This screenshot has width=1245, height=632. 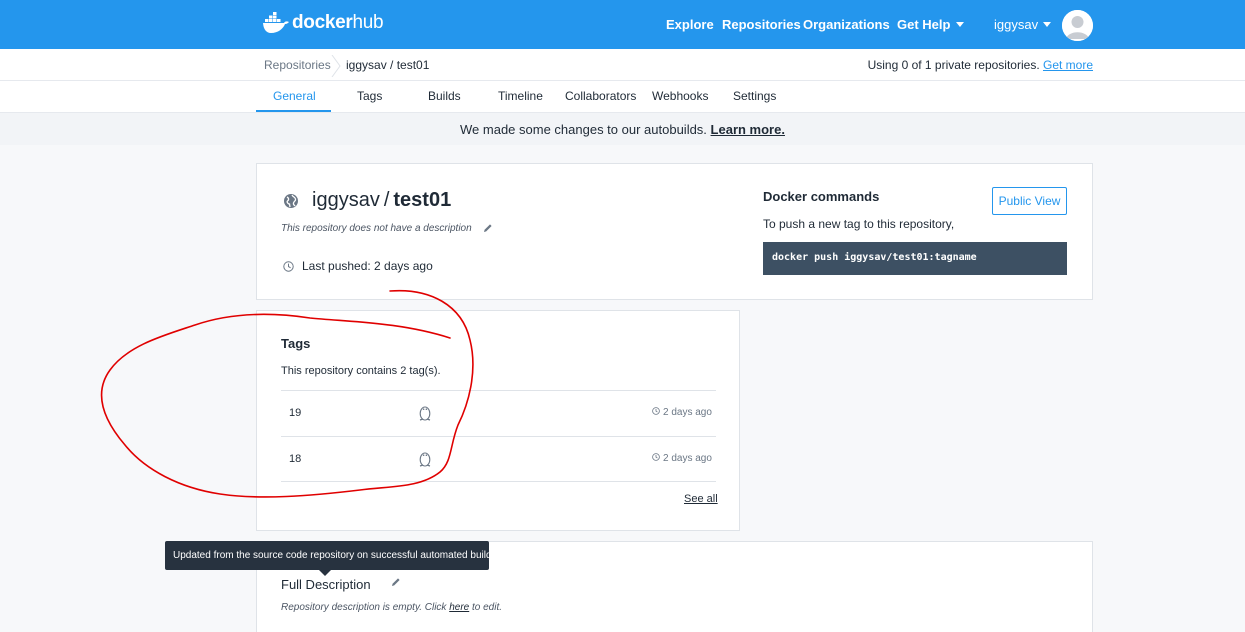 I want to click on repo-title: iggysav / test01, so click(x=367, y=200).